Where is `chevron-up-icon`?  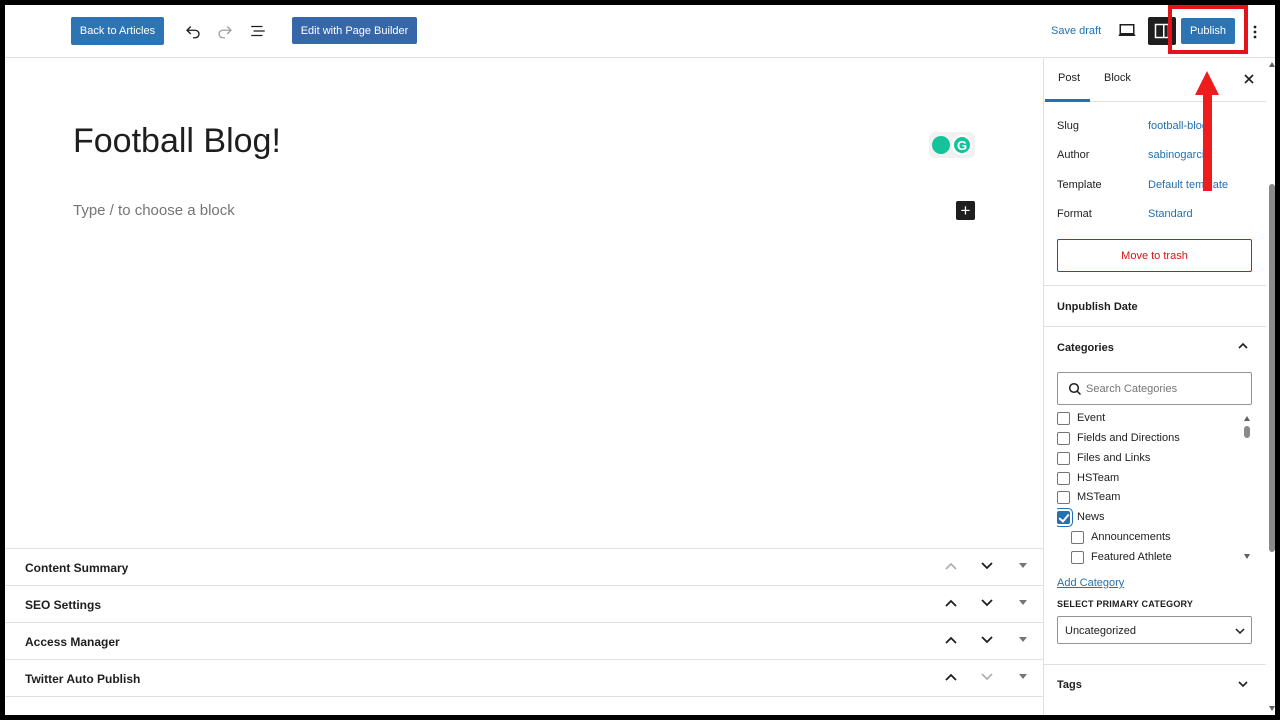 chevron-up-icon is located at coordinates (1243, 348).